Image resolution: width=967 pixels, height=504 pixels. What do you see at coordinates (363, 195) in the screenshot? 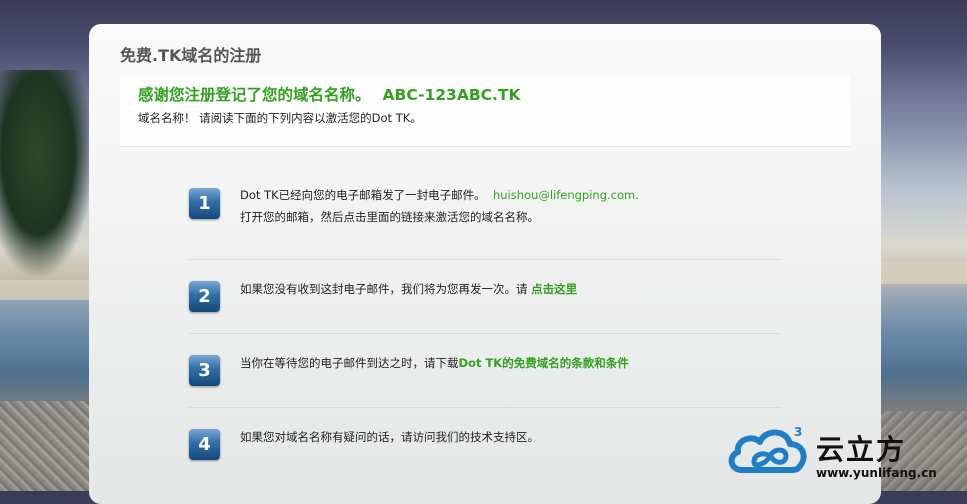
I see `step-1-line1: Dot TK已经向您的电子邮箱发了一封电子邮件。` at bounding box center [363, 195].